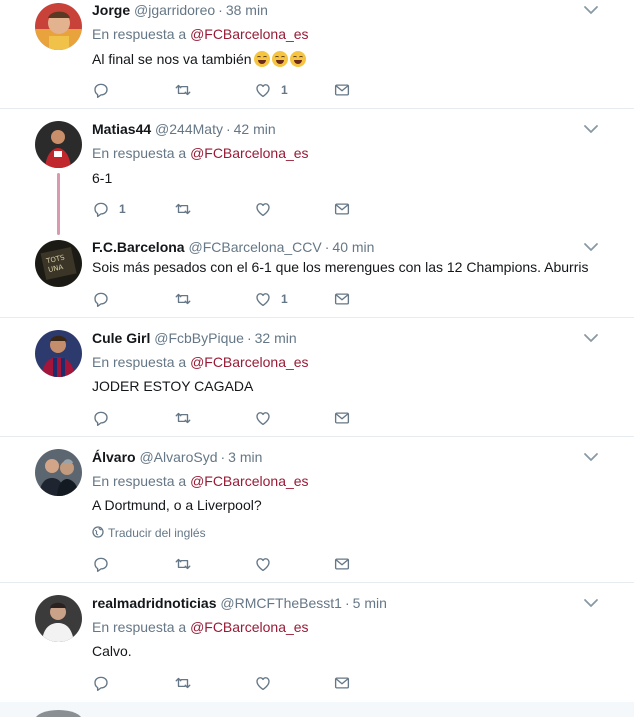 The image size is (634, 717). Describe the element at coordinates (254, 247) in the screenshot. I see `user-handle: @FCBarcelona_CCV` at that location.